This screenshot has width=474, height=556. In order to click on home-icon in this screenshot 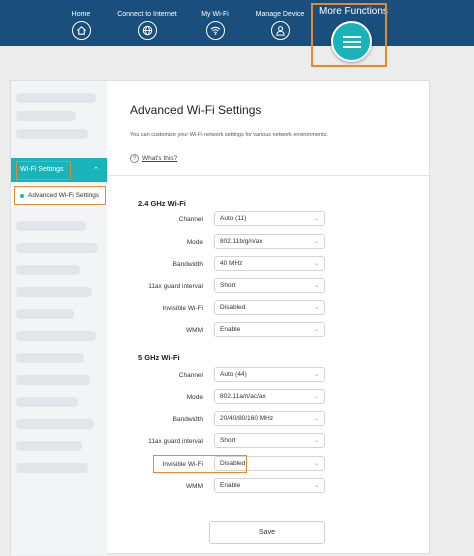, I will do `click(81, 30)`.